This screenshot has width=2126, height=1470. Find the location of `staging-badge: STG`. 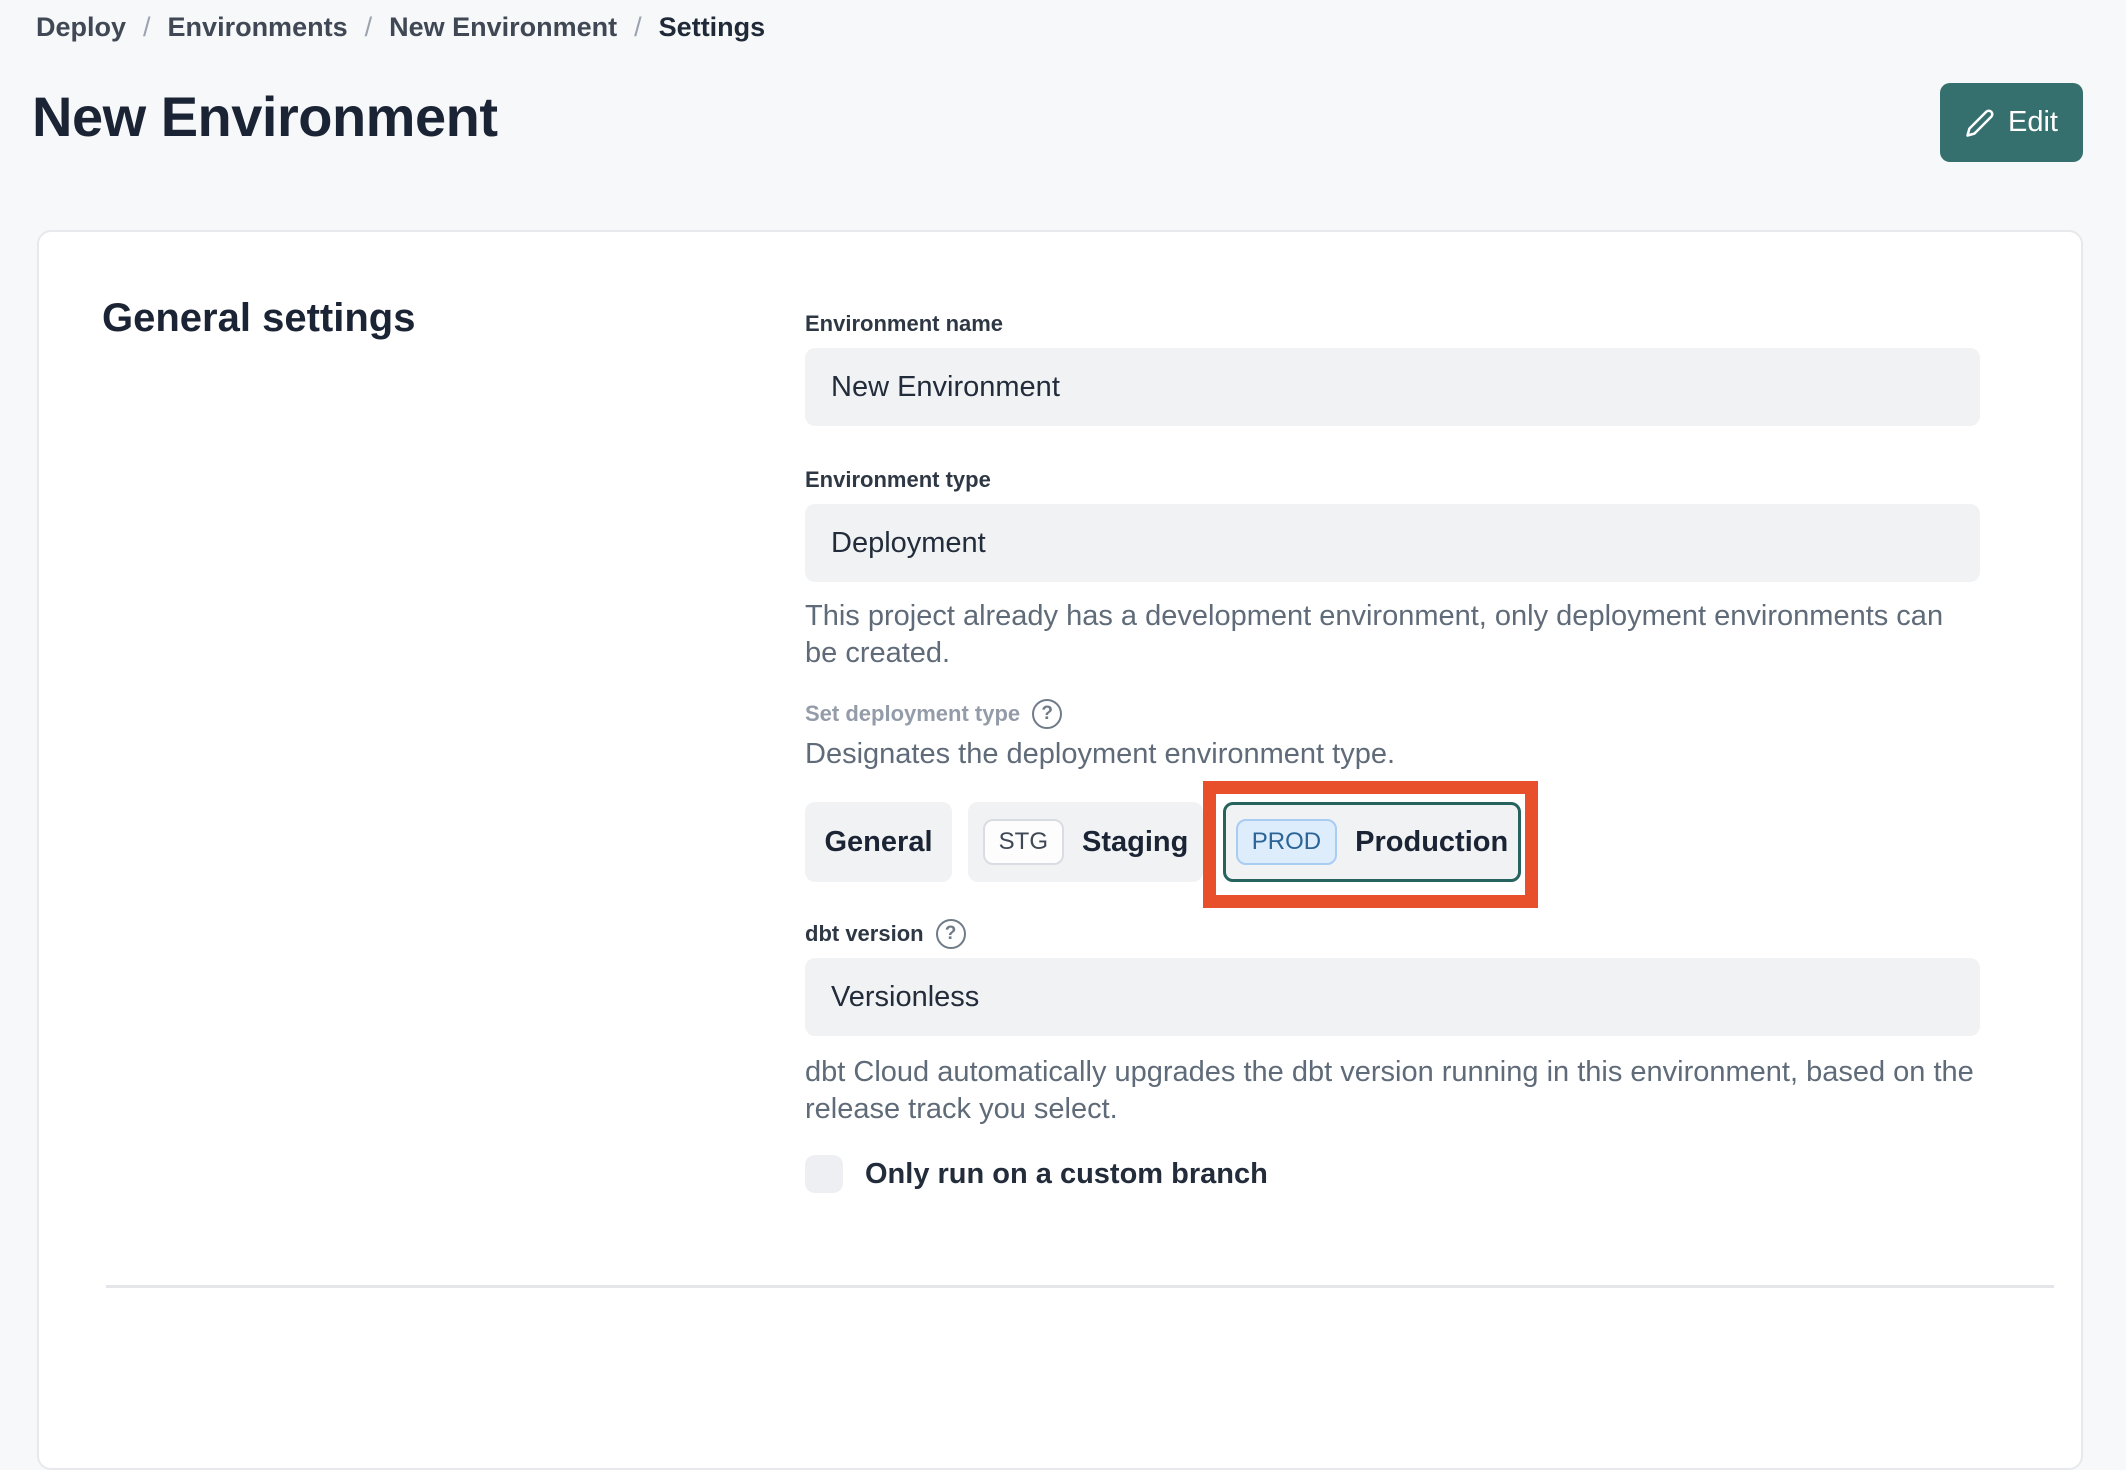

staging-badge: STG is located at coordinates (1023, 842).